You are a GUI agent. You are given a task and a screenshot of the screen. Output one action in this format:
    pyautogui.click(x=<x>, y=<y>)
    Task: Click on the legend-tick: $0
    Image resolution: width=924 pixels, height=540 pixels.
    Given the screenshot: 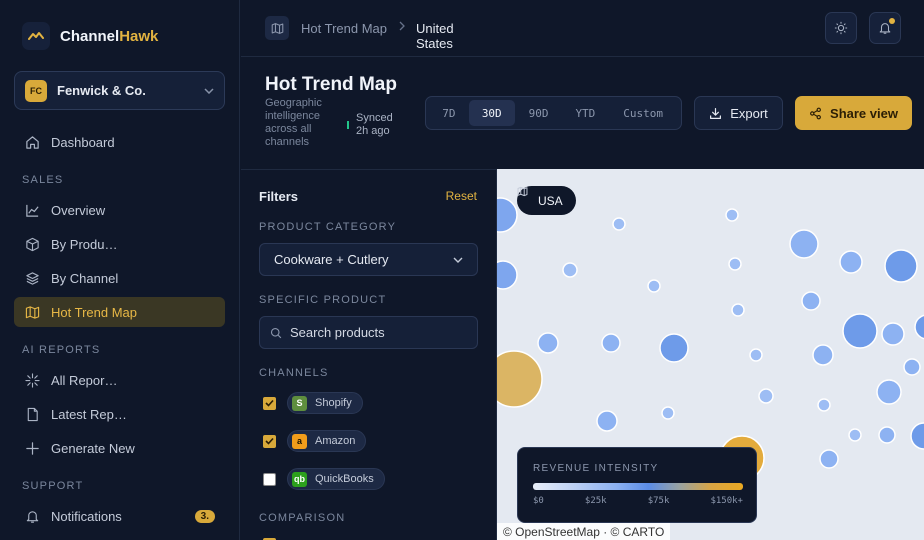 What is the action you would take?
    pyautogui.click(x=538, y=501)
    